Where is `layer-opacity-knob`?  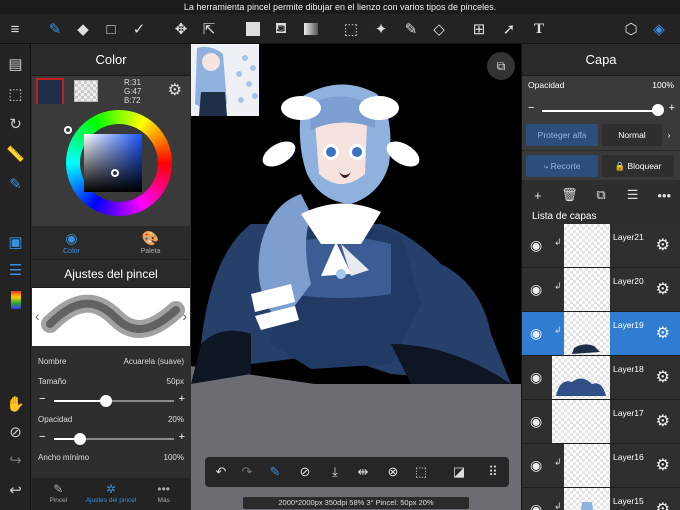 layer-opacity-knob is located at coordinates (658, 110).